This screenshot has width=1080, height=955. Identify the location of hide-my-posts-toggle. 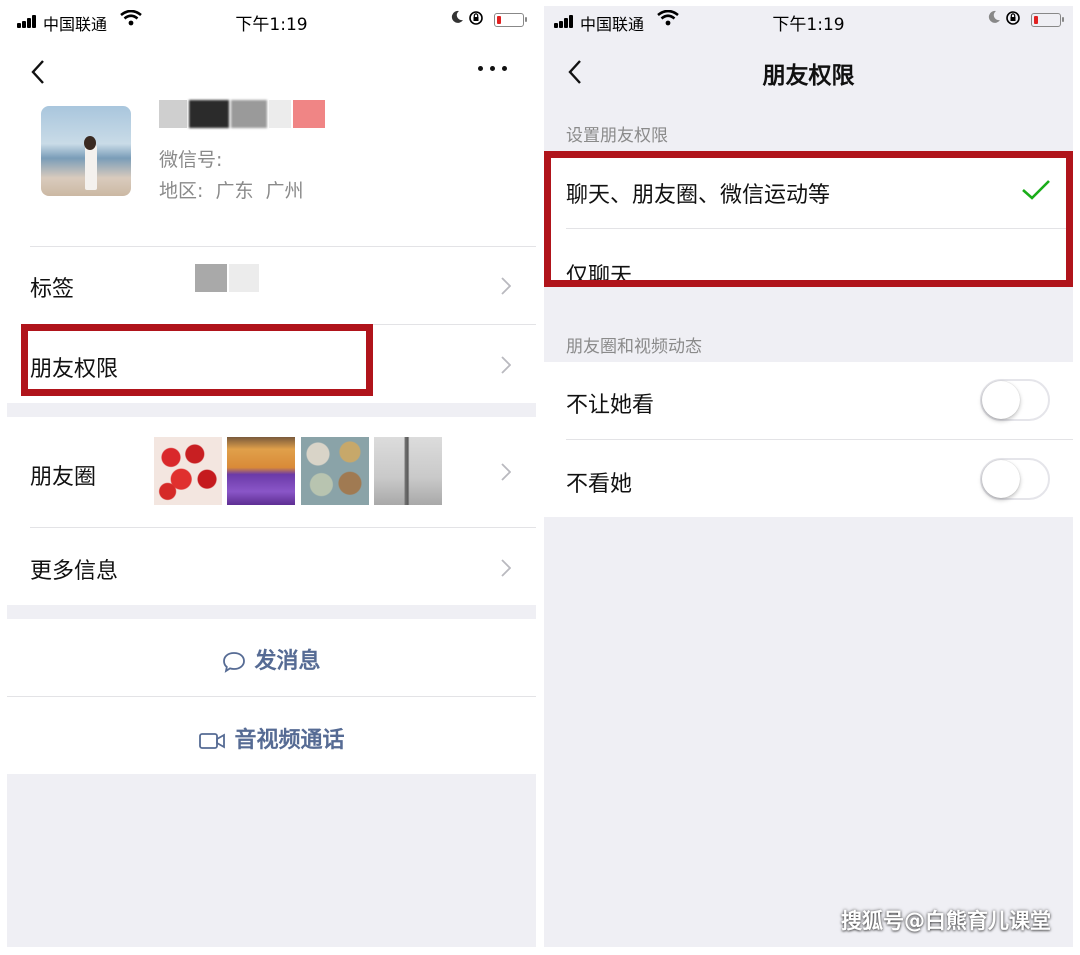
(1015, 400).